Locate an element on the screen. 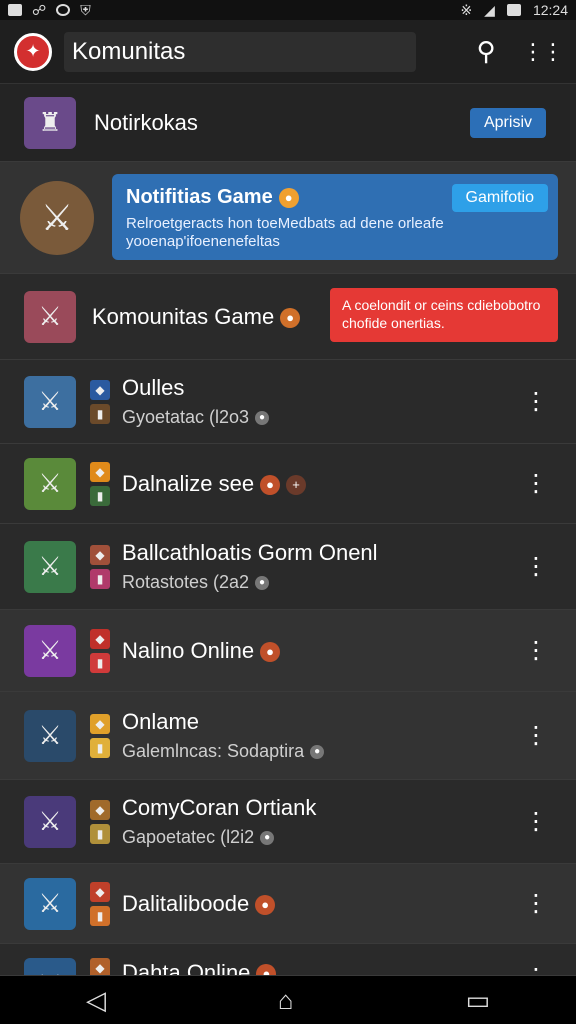 The height and width of the screenshot is (1024, 576). recents-icon: ▭ is located at coordinates (477, 1000).